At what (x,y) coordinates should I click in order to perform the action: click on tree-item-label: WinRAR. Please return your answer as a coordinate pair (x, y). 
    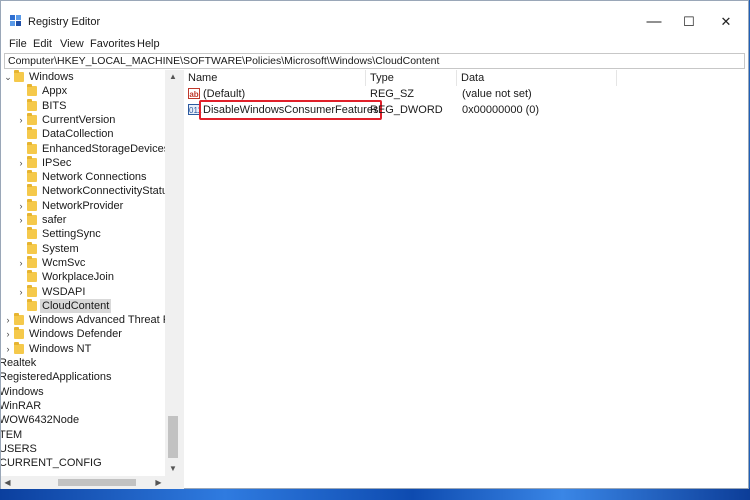
    Looking at the image, I should click on (21, 405).